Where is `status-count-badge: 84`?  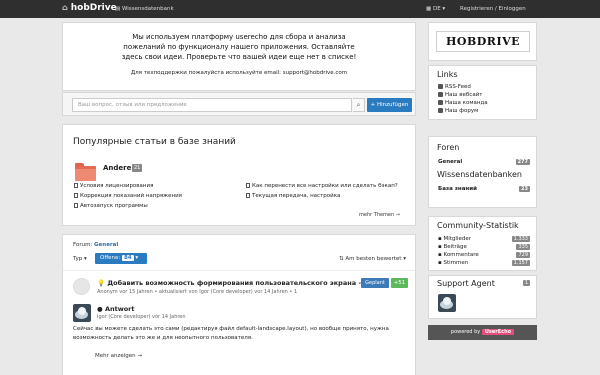
status-count-badge: 84 is located at coordinates (127, 258).